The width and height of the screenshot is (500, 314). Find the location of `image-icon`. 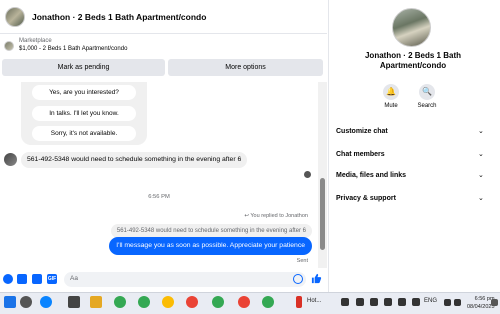

image-icon is located at coordinates (22, 279).